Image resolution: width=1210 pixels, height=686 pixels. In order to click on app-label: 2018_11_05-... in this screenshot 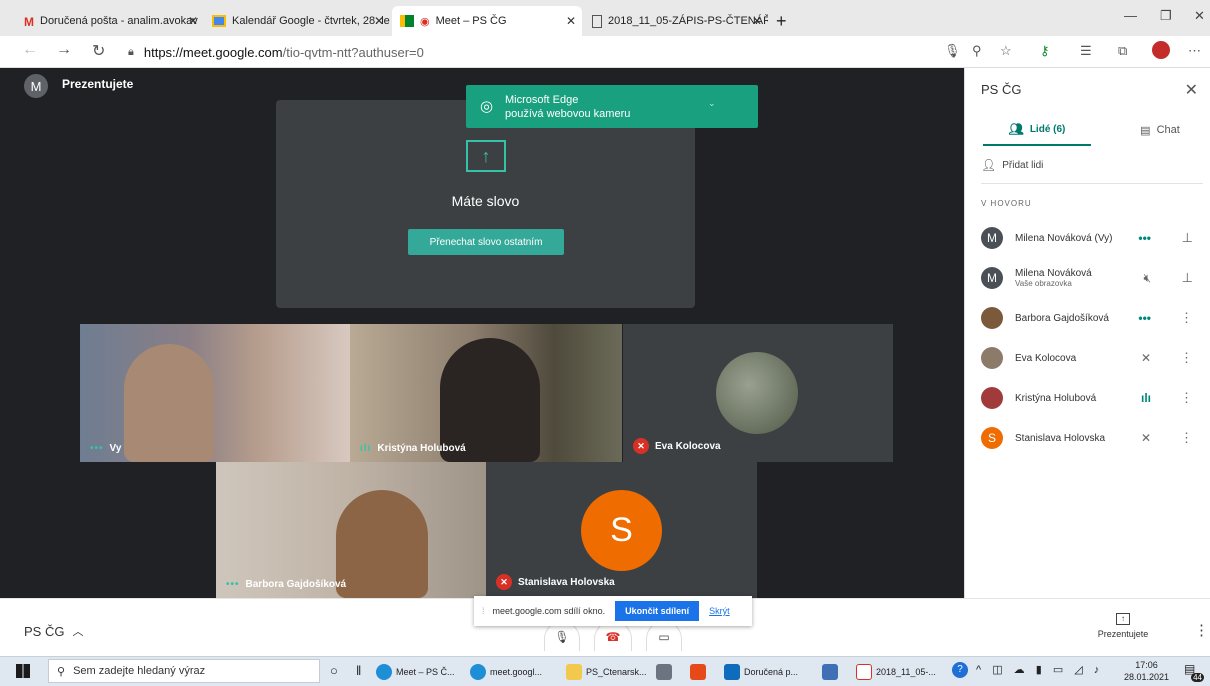, I will do `click(906, 672)`.